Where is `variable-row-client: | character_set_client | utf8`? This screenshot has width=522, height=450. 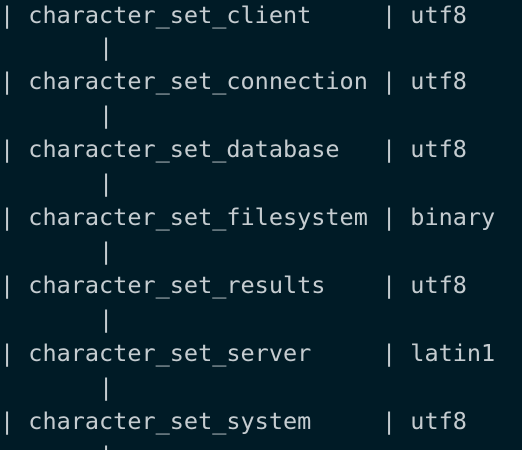 variable-row-client: | character_set_client | utf8 is located at coordinates (233, 15).